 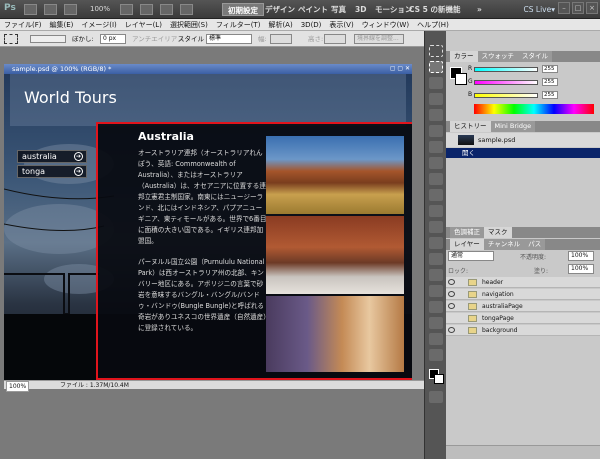 What do you see at coordinates (470, 126) in the screenshot?
I see `tab-history: ヒストリー` at bounding box center [470, 126].